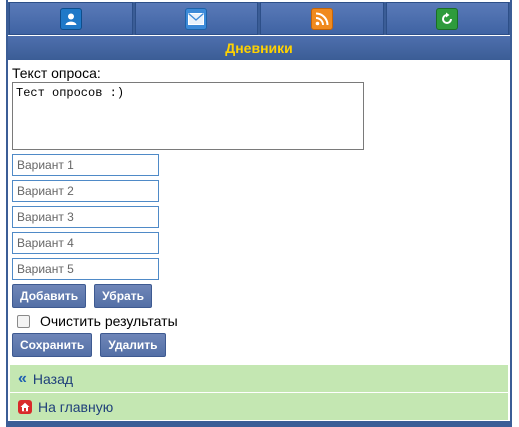 The width and height of the screenshot is (519, 427). What do you see at coordinates (123, 296) in the screenshot?
I see `remove-variant-button: Убрать` at bounding box center [123, 296].